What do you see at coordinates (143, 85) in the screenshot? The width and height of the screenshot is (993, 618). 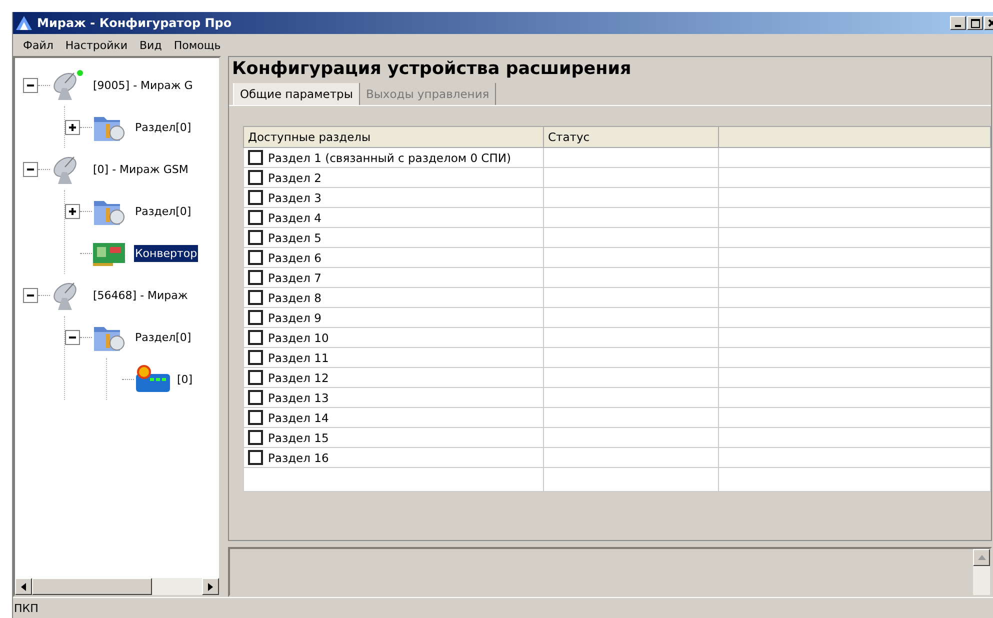 I see `tree-item: [9005] - Мираж G` at bounding box center [143, 85].